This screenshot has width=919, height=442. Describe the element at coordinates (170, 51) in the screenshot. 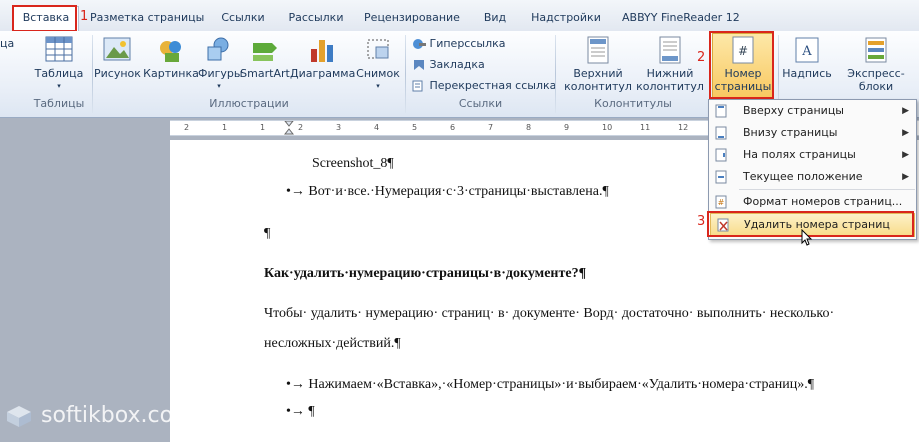

I see `clipart-icon` at that location.